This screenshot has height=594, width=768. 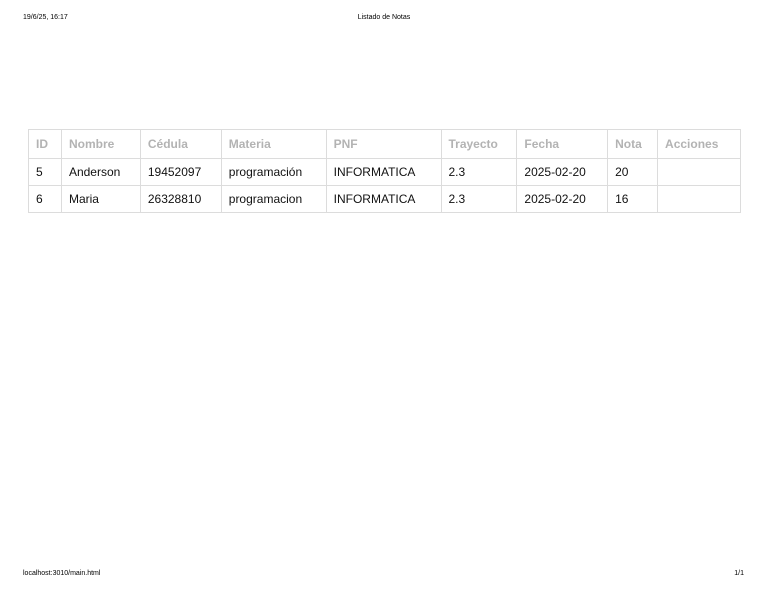 What do you see at coordinates (100, 144) in the screenshot?
I see `header-nombre: Nombre` at bounding box center [100, 144].